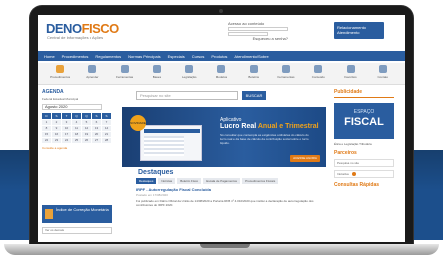  I want to click on laptop-base, so click(221, 249).